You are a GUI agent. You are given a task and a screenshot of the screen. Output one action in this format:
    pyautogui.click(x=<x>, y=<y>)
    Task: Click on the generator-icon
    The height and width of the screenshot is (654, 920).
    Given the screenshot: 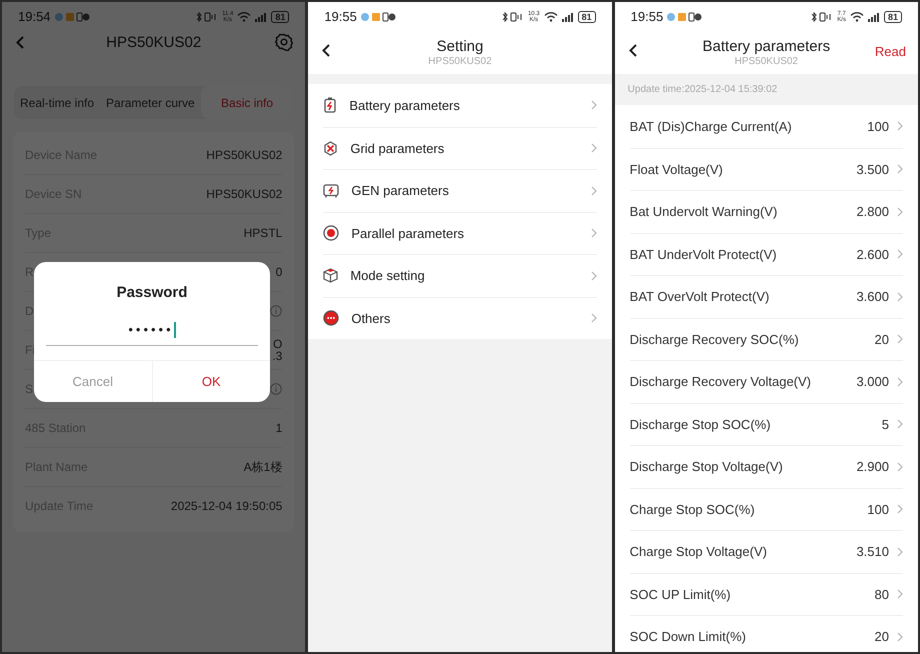 What is the action you would take?
    pyautogui.click(x=331, y=190)
    